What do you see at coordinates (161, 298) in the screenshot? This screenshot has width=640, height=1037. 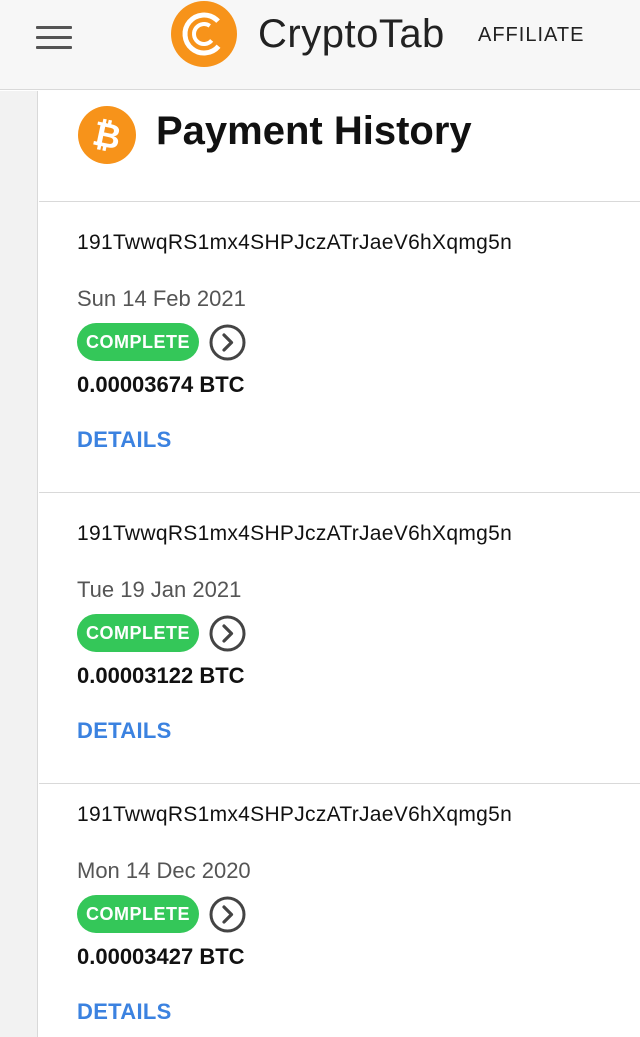 I see `payment-date: Sun 14 Feb 2021` at bounding box center [161, 298].